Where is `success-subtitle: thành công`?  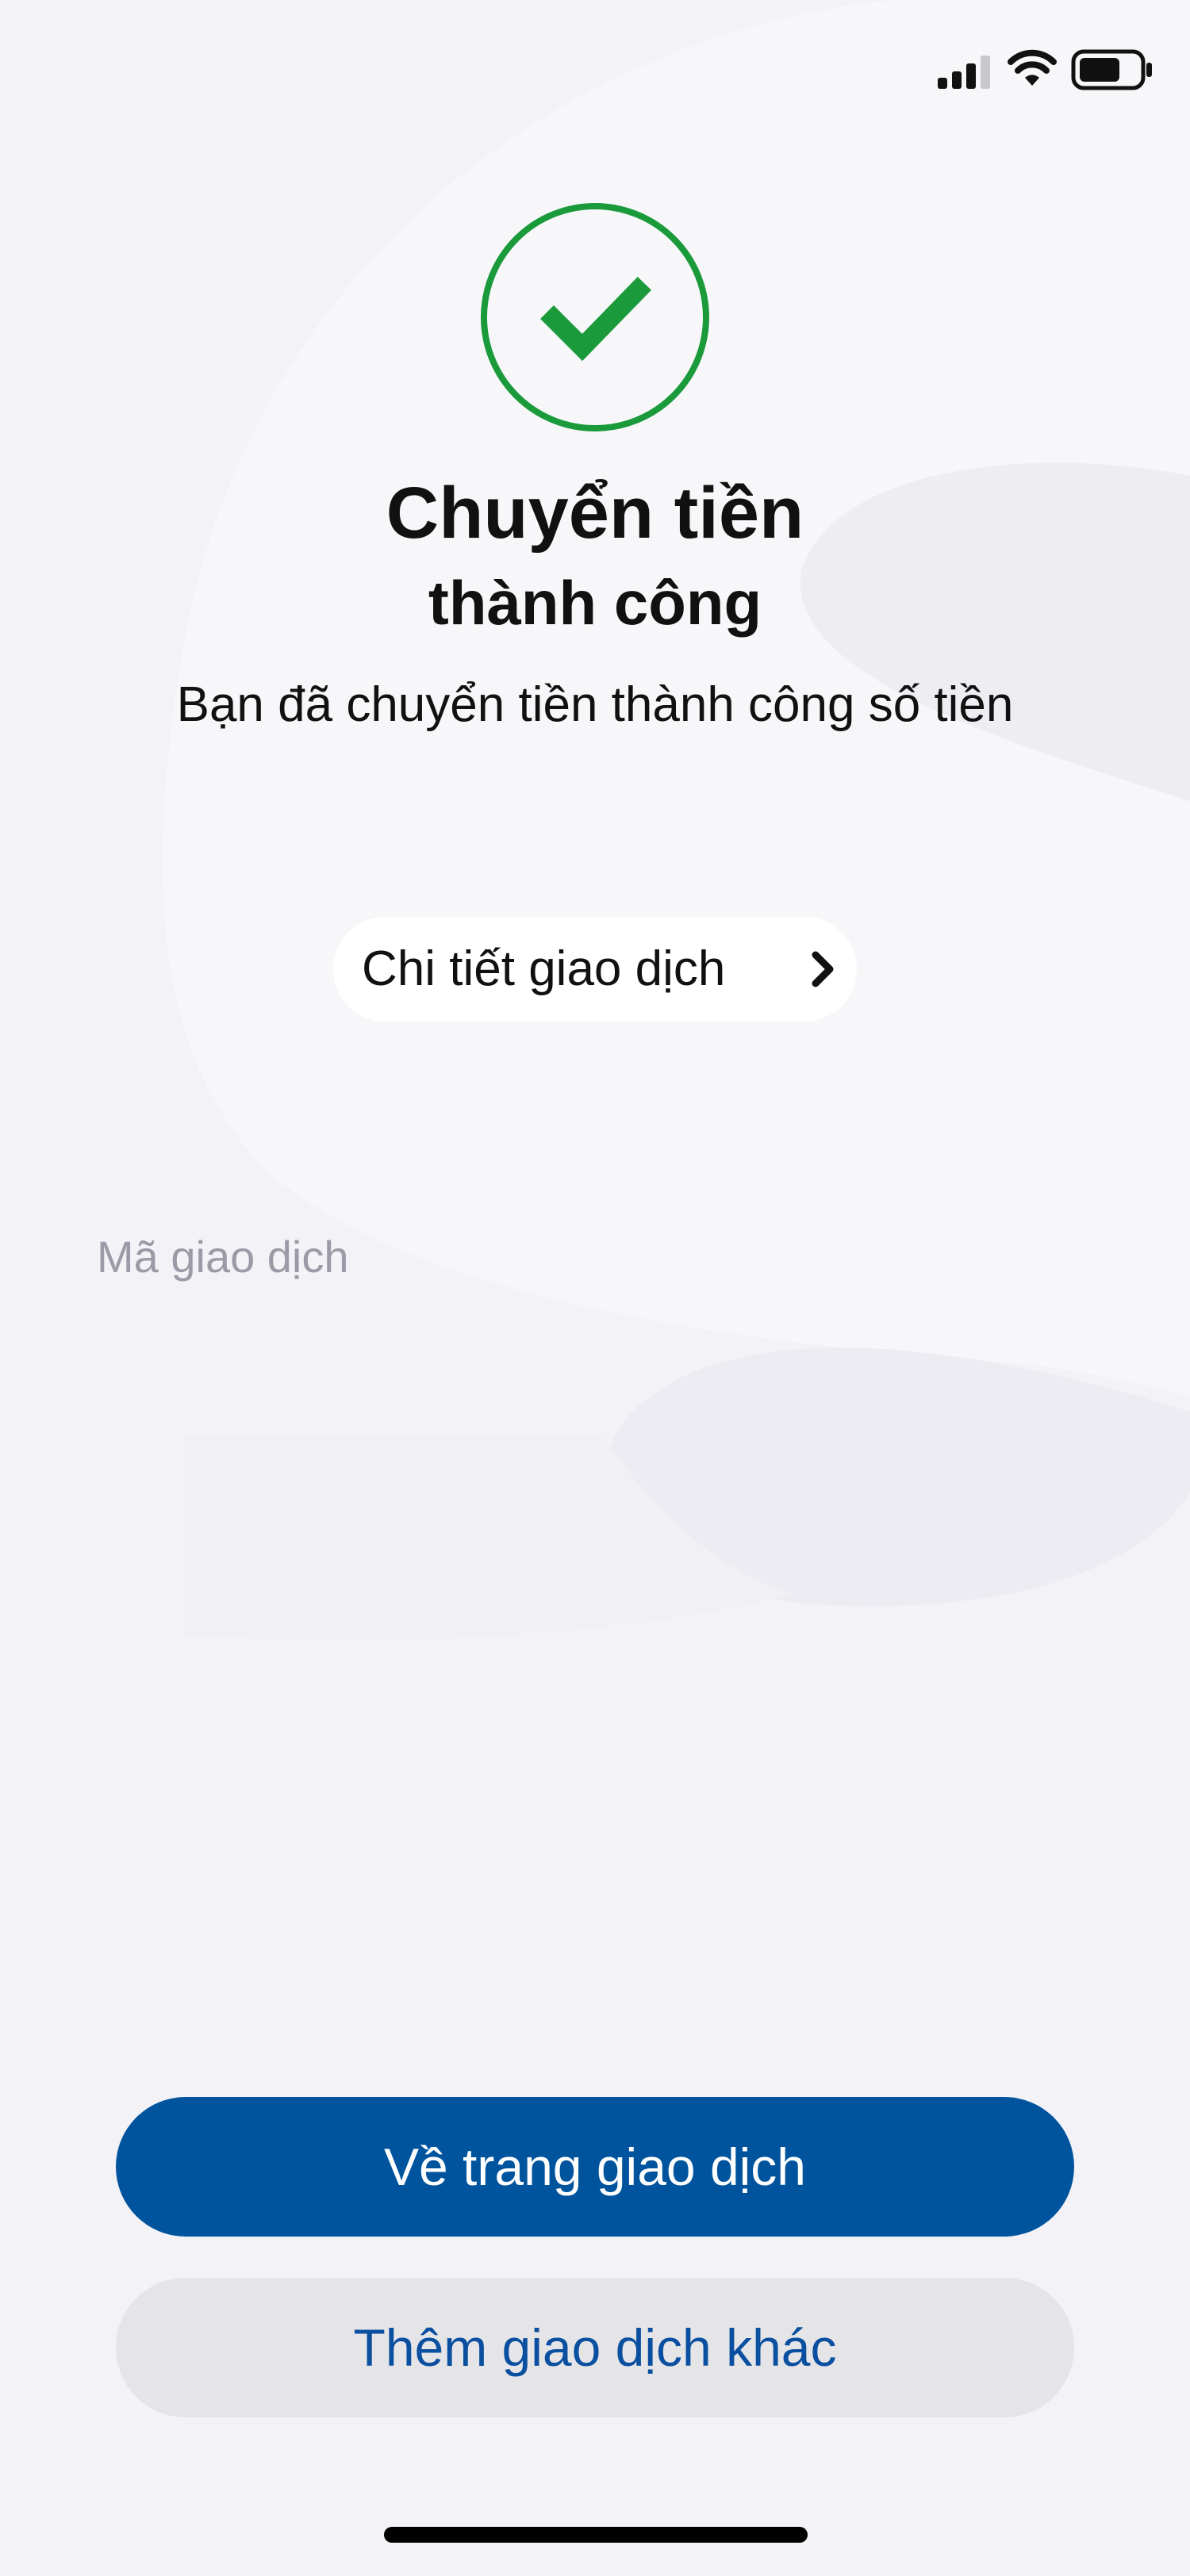 success-subtitle: thành công is located at coordinates (595, 603).